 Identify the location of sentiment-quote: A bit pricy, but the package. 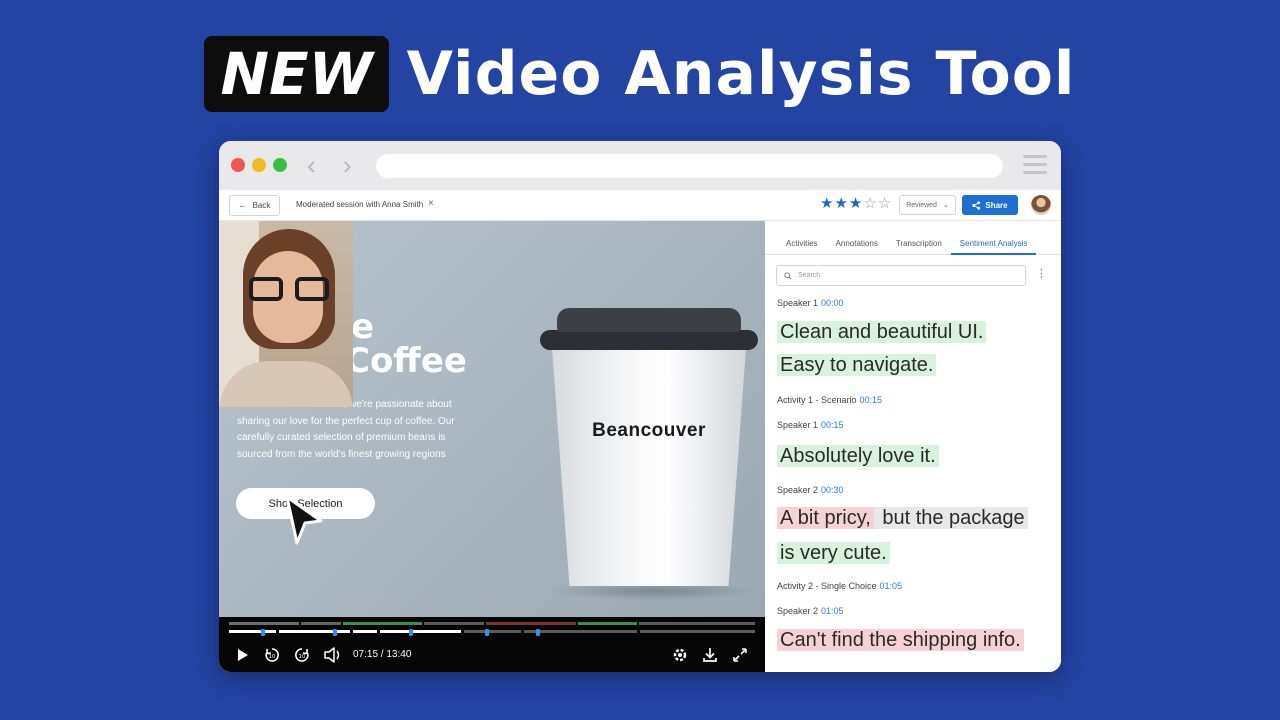
(902, 518).